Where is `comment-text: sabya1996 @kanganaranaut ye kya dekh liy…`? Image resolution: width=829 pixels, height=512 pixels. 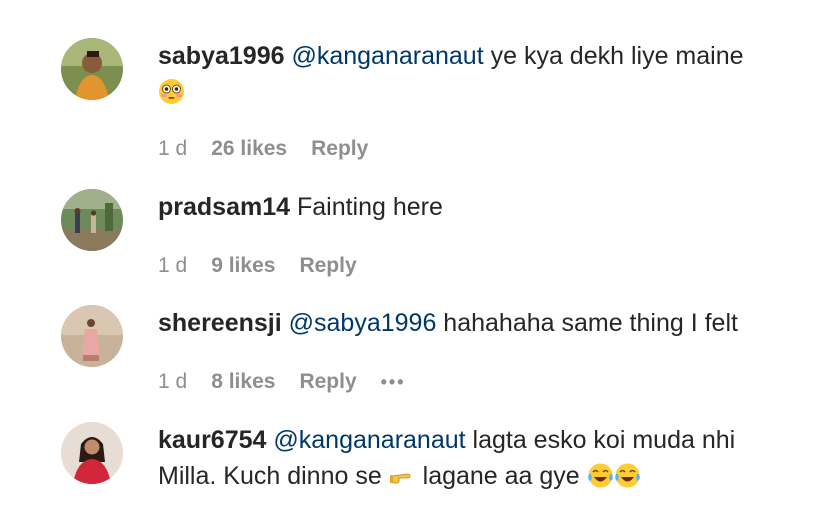
comment-text: sabya1996 @kanganaranaut ye kya dekh liy… is located at coordinates (488, 74).